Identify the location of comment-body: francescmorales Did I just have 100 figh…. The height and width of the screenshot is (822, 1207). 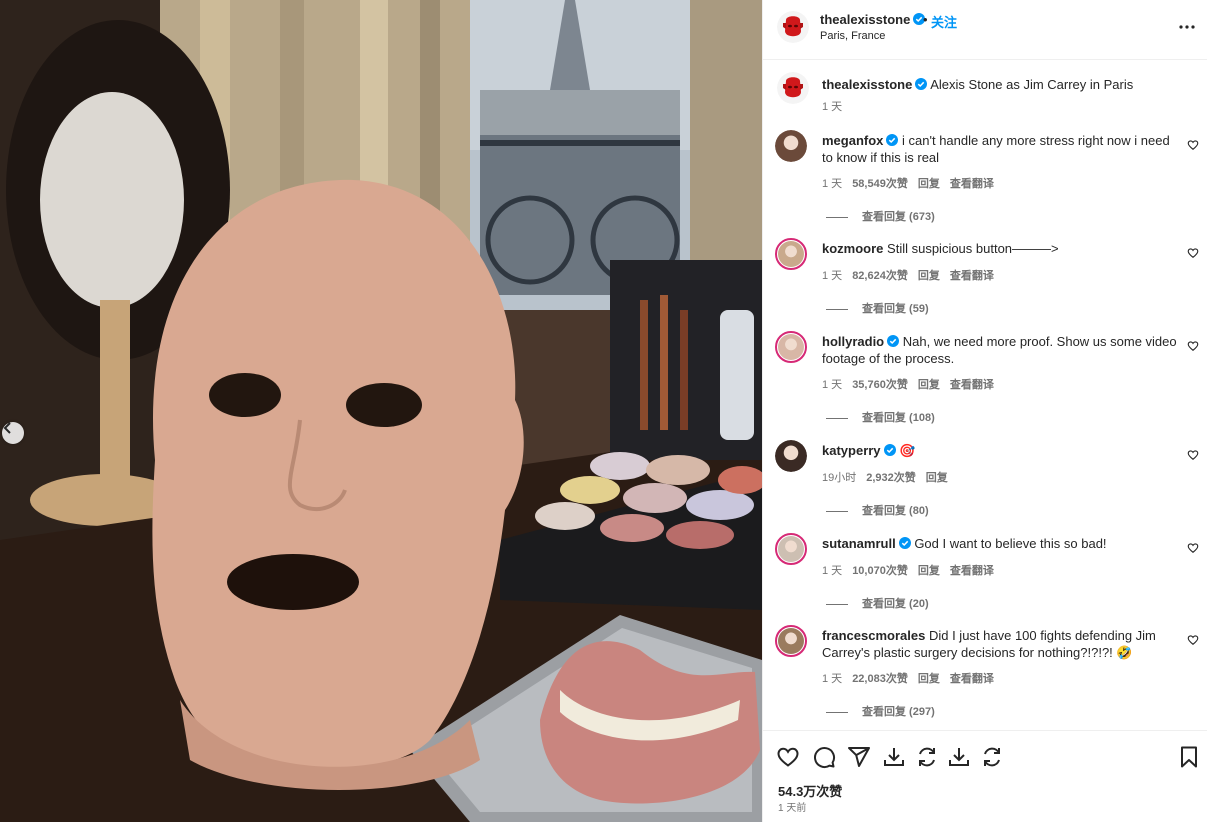
(1000, 644).